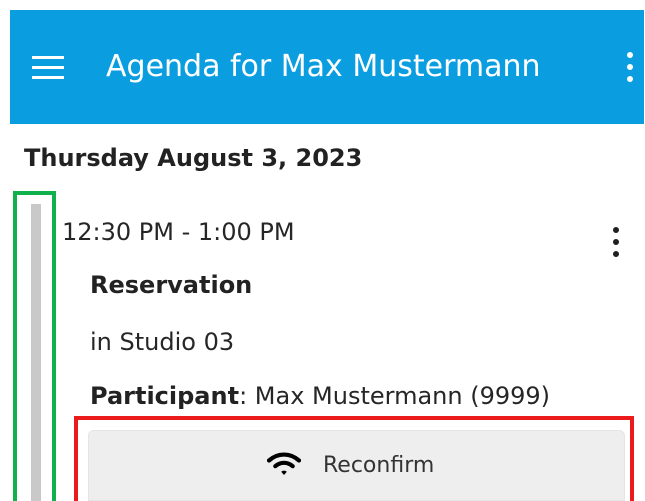 The image size is (645, 501). What do you see at coordinates (630, 68) in the screenshot?
I see `header-more-icon` at bounding box center [630, 68].